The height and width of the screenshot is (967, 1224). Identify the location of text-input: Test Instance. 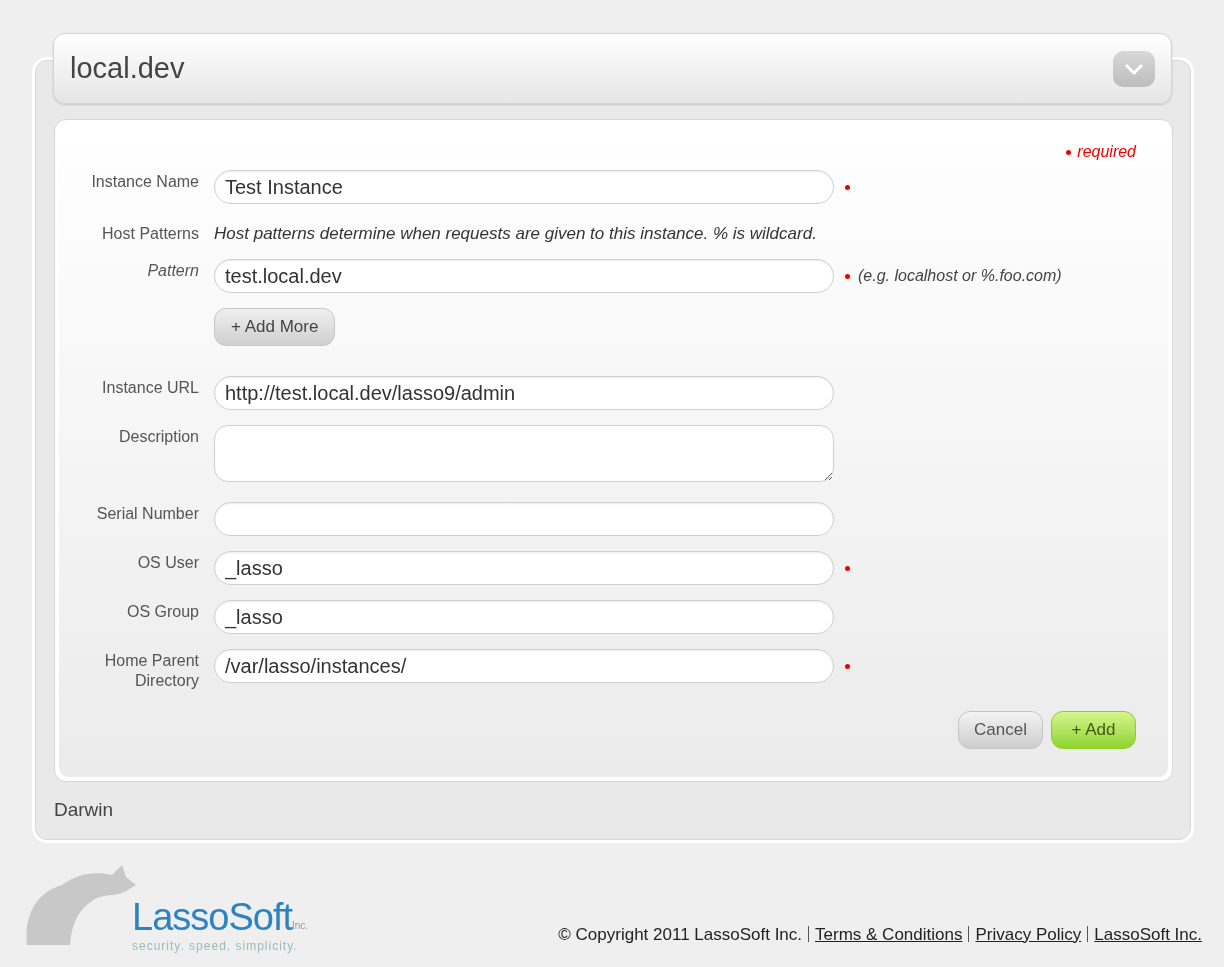
(524, 187).